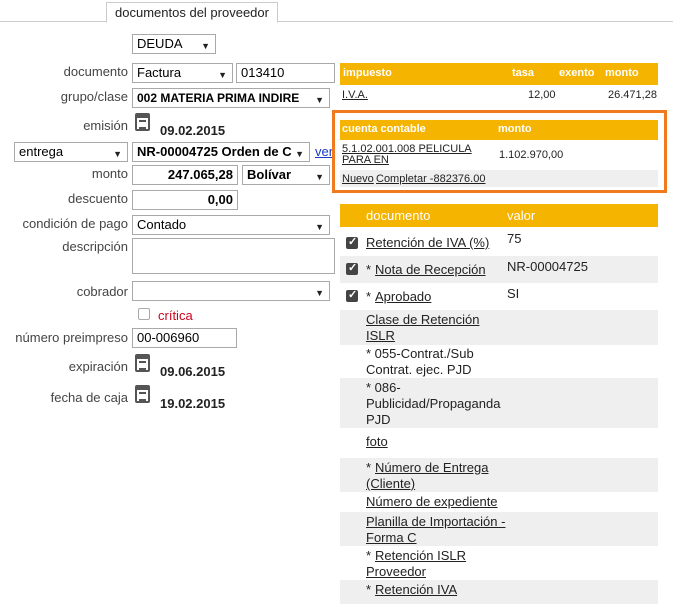 This screenshot has width=673, height=604. What do you see at coordinates (412, 155) in the screenshot?
I see `cuenta-link: 5.1.02.001.008 PELICULA PARA EN` at bounding box center [412, 155].